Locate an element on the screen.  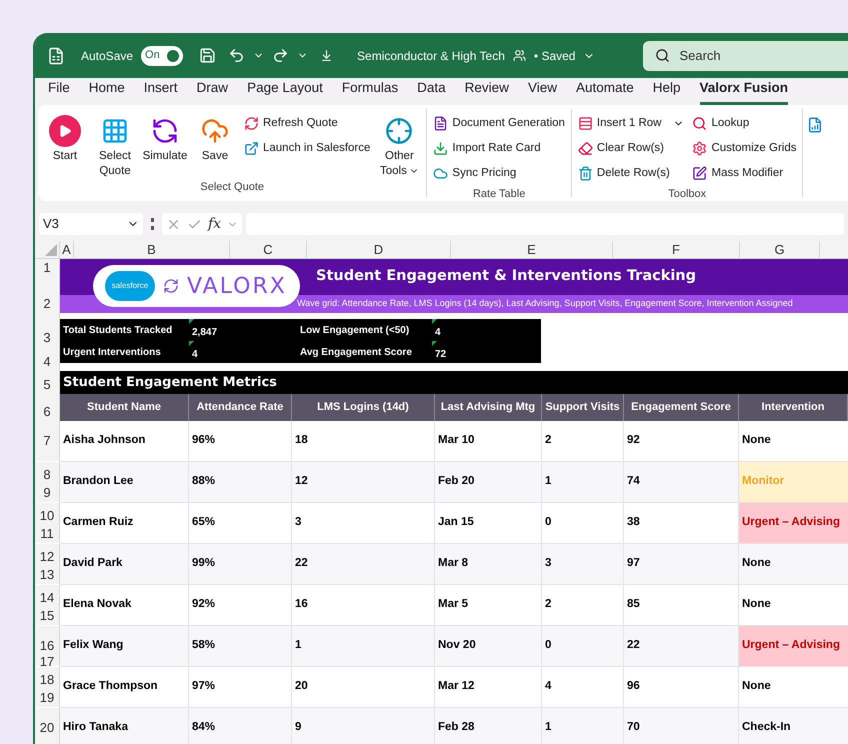
people-icon is located at coordinates (519, 55).